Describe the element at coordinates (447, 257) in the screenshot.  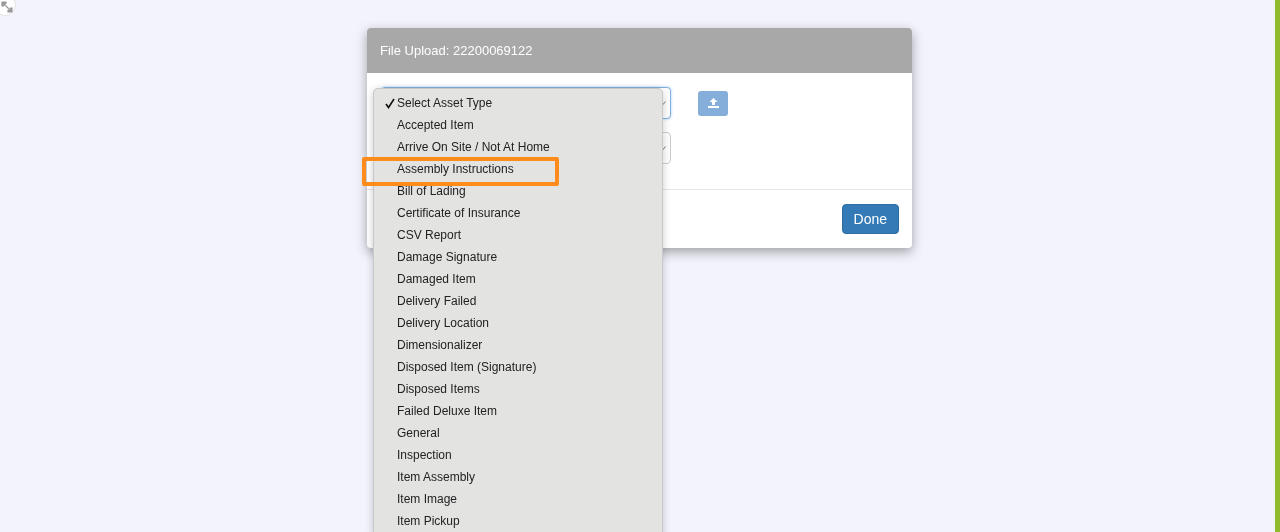
I see `menu-option: Damage Signature` at that location.